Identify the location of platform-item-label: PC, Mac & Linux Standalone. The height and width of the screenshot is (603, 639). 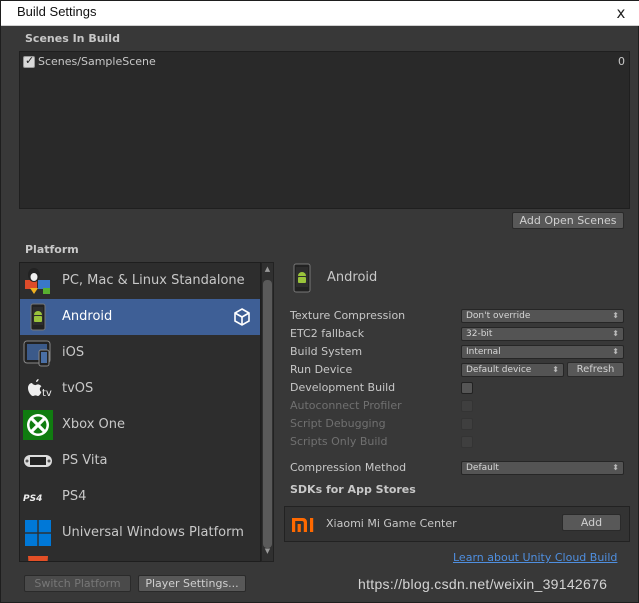
(153, 280).